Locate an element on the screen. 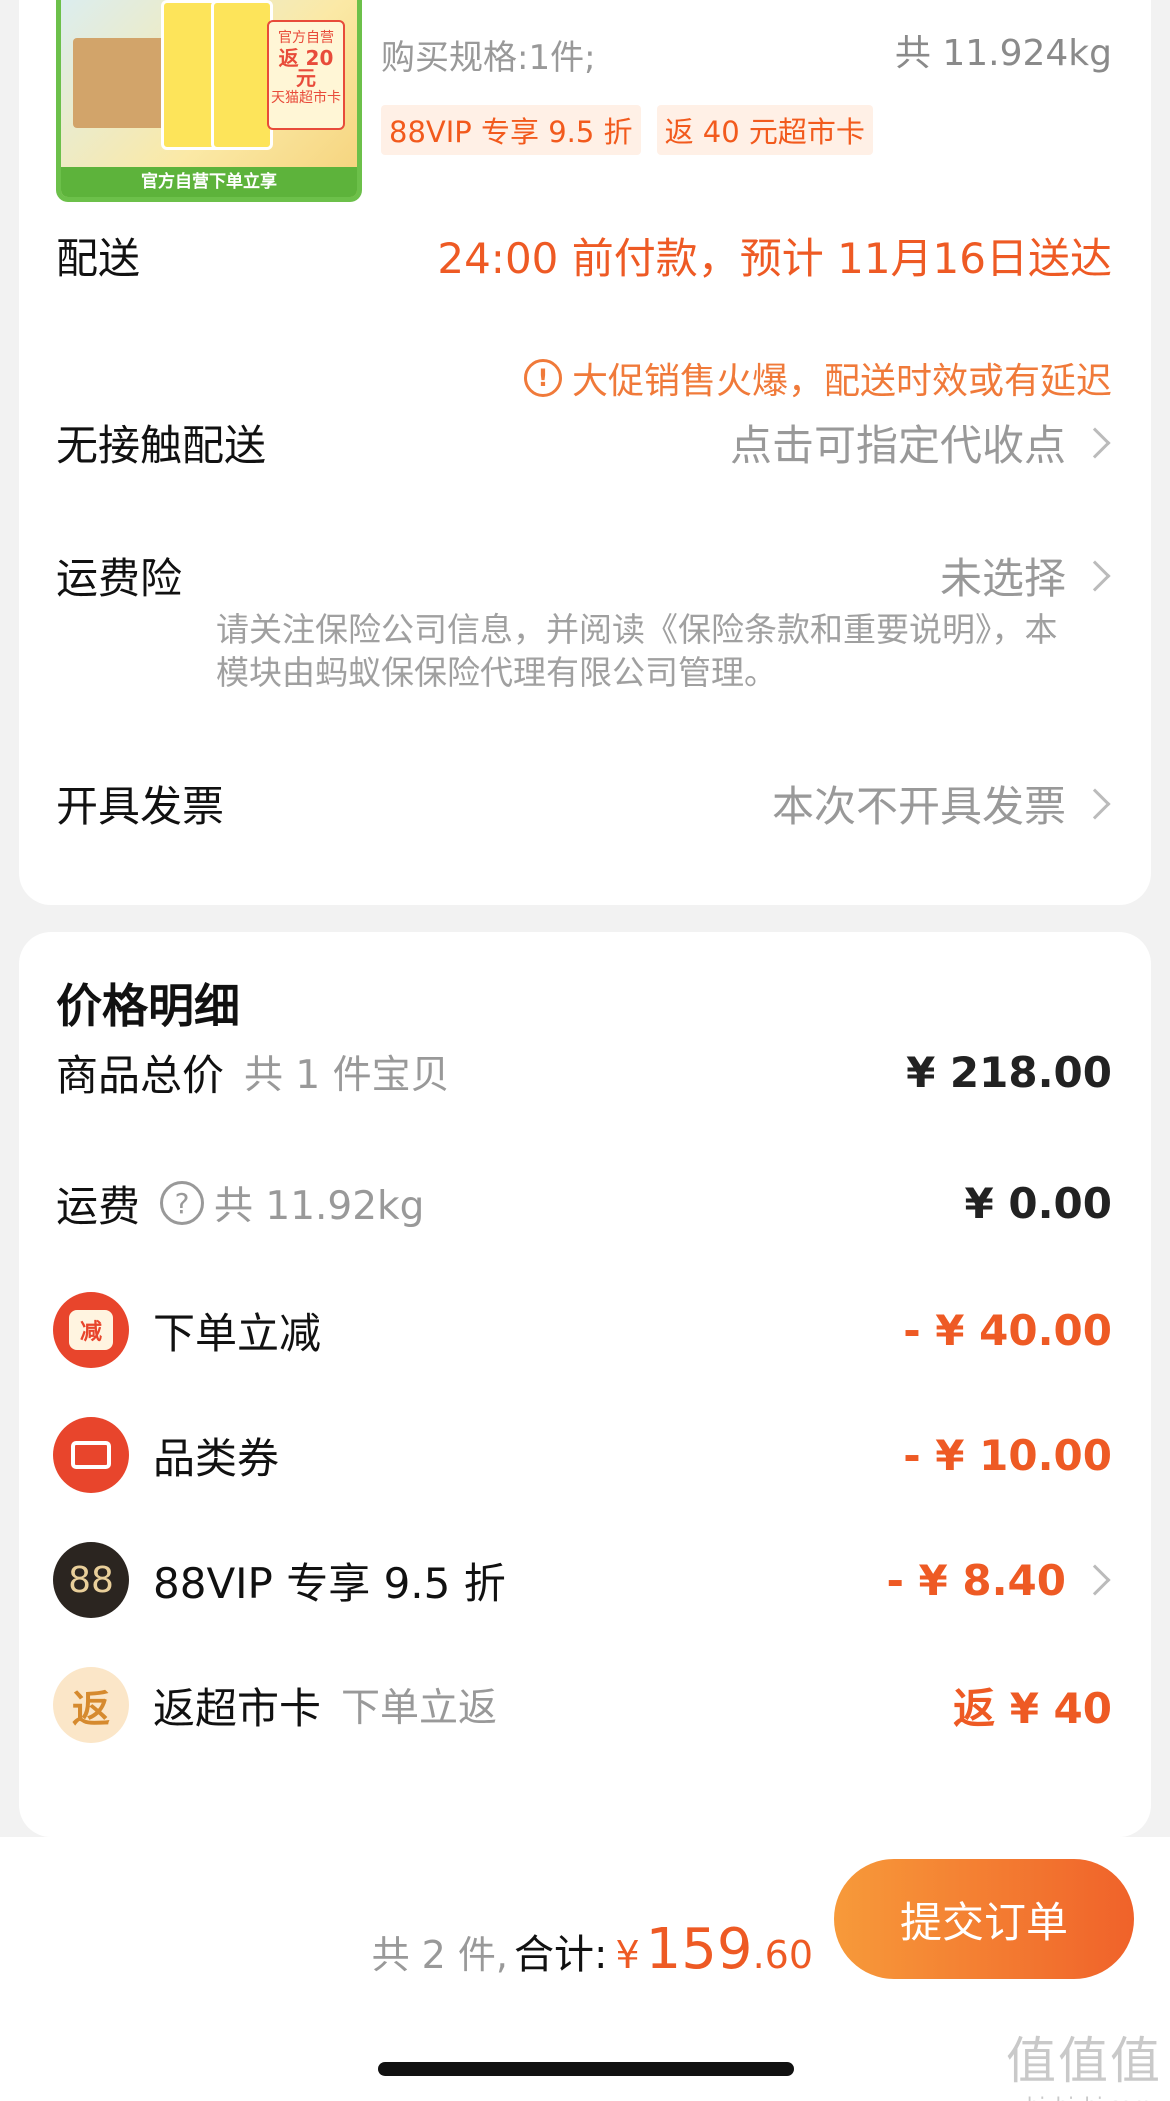 The height and width of the screenshot is (2101, 1170). vip88-value-wrap: - ¥ 8.40 is located at coordinates (999, 1580).